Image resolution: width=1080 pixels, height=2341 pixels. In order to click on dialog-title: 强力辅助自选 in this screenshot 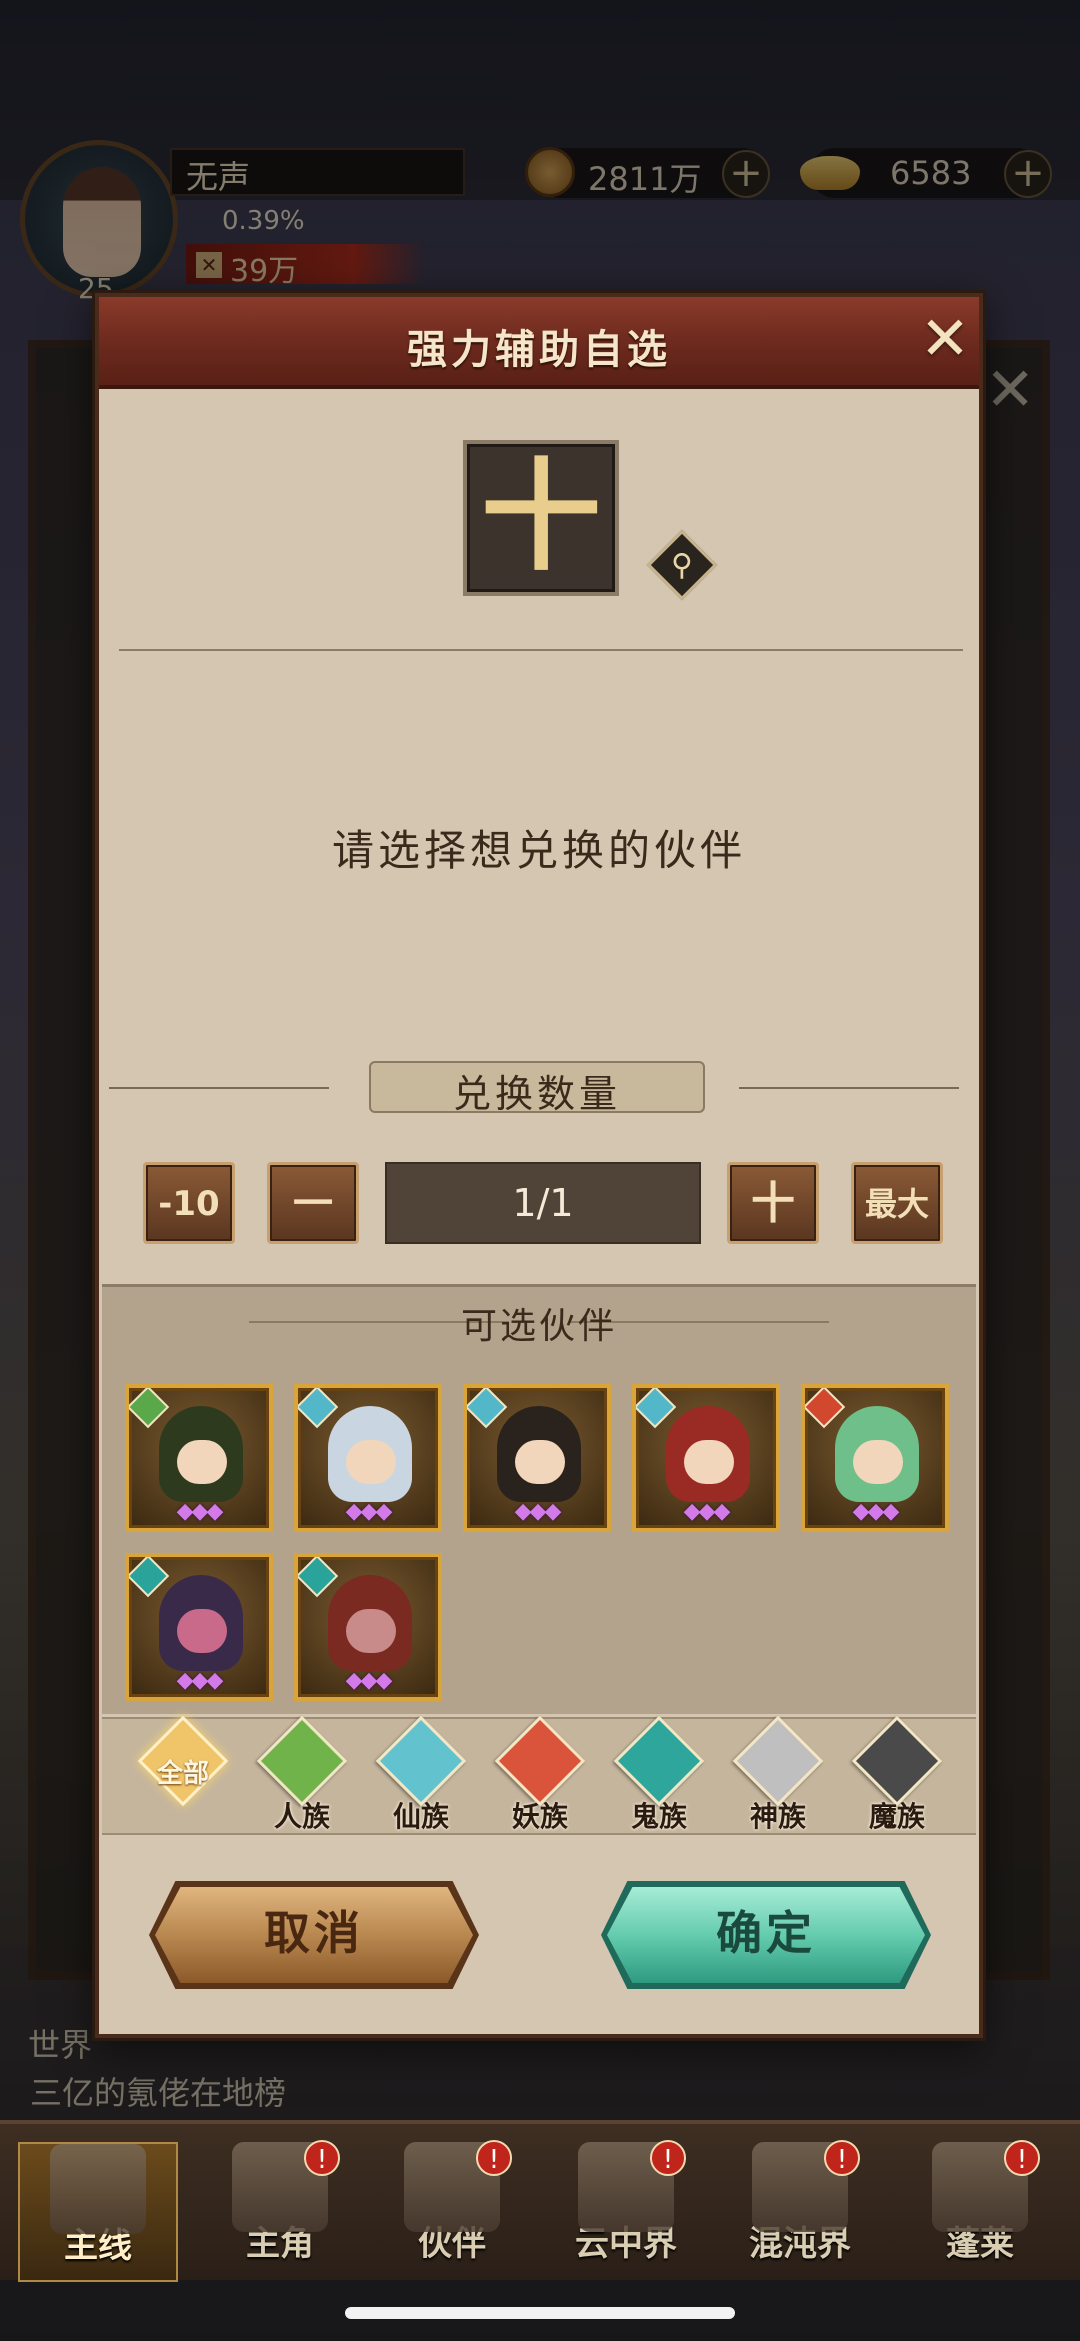, I will do `click(539, 350)`.